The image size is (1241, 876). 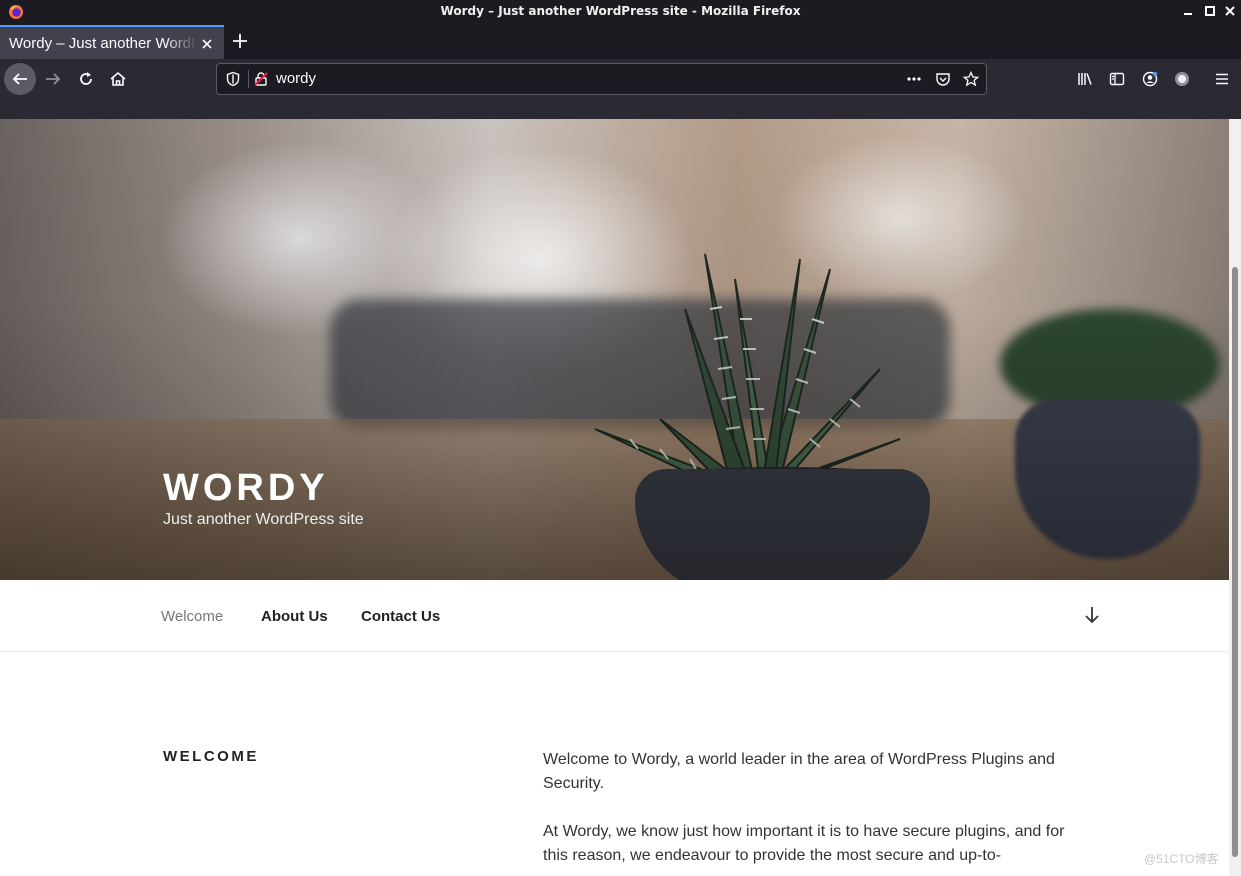 I want to click on maximize-icon, so click(x=1210, y=11).